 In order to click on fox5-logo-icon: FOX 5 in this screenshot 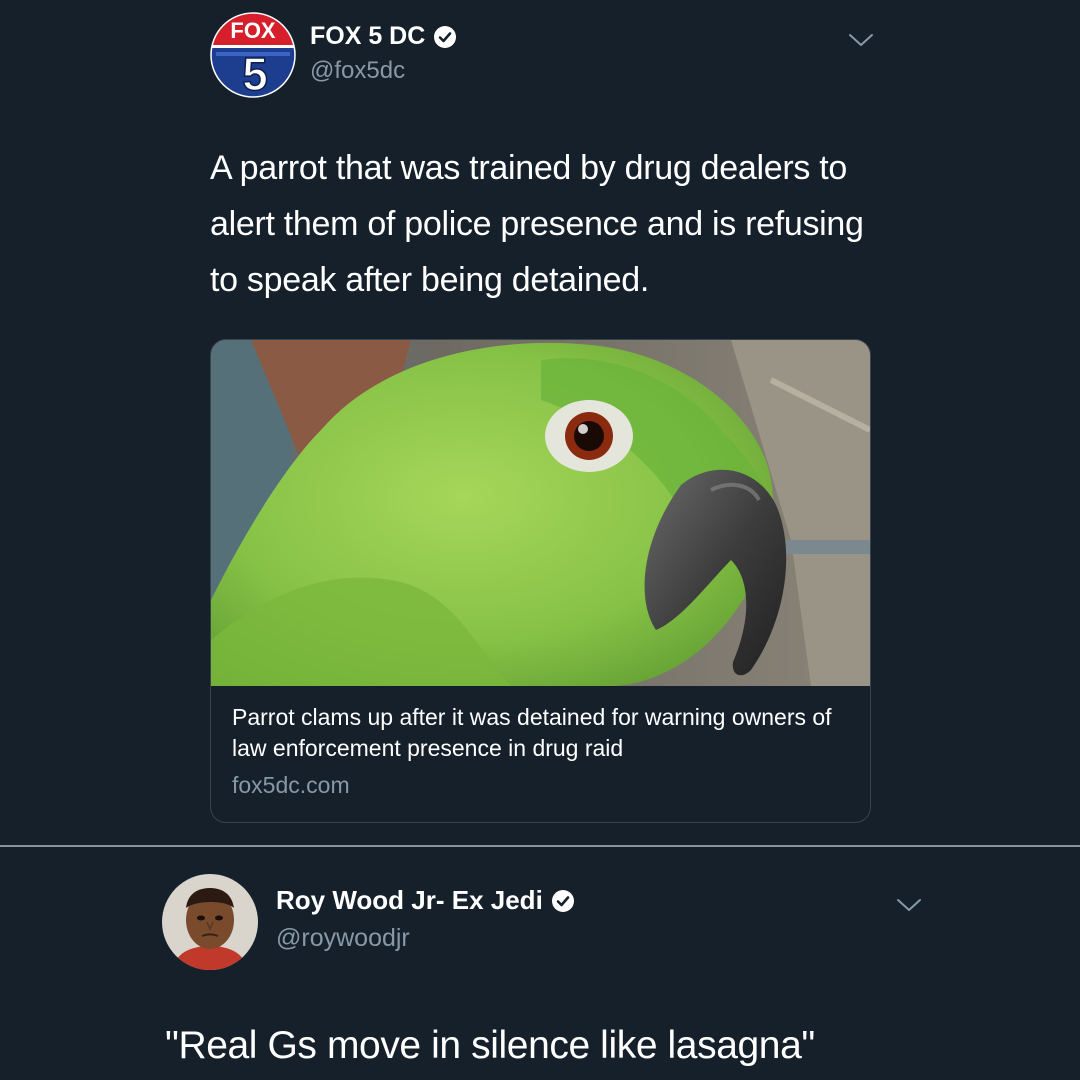, I will do `click(253, 56)`.